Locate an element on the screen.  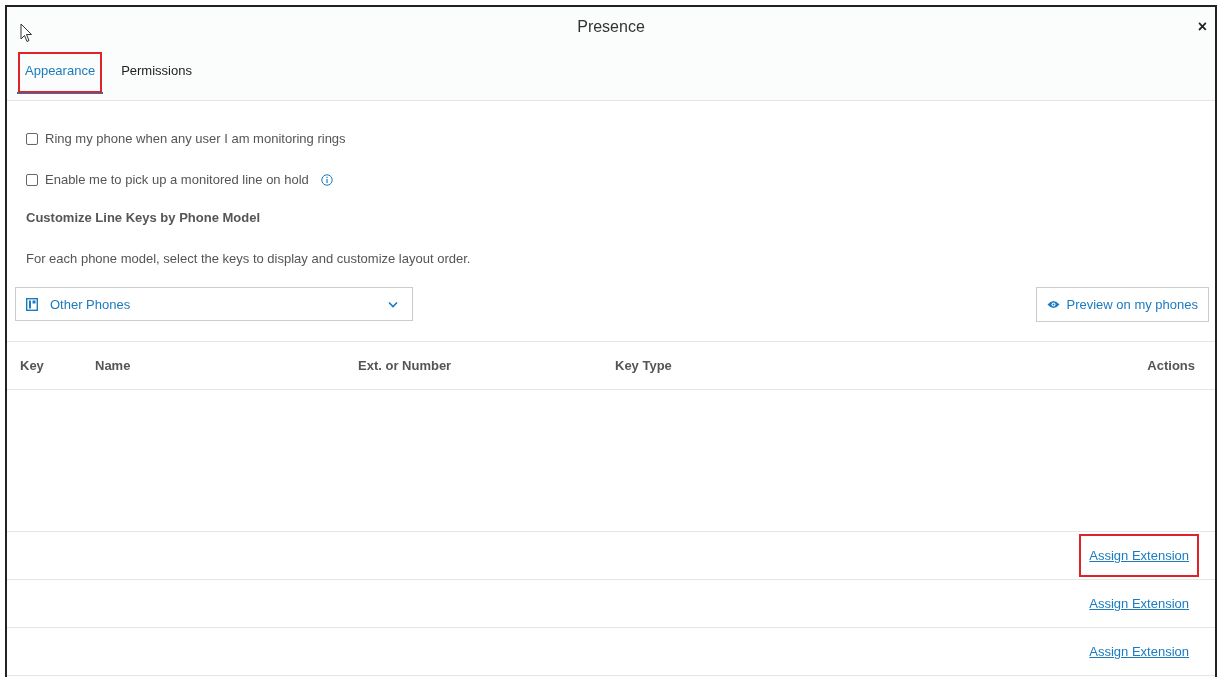
info-icon is located at coordinates (326, 179).